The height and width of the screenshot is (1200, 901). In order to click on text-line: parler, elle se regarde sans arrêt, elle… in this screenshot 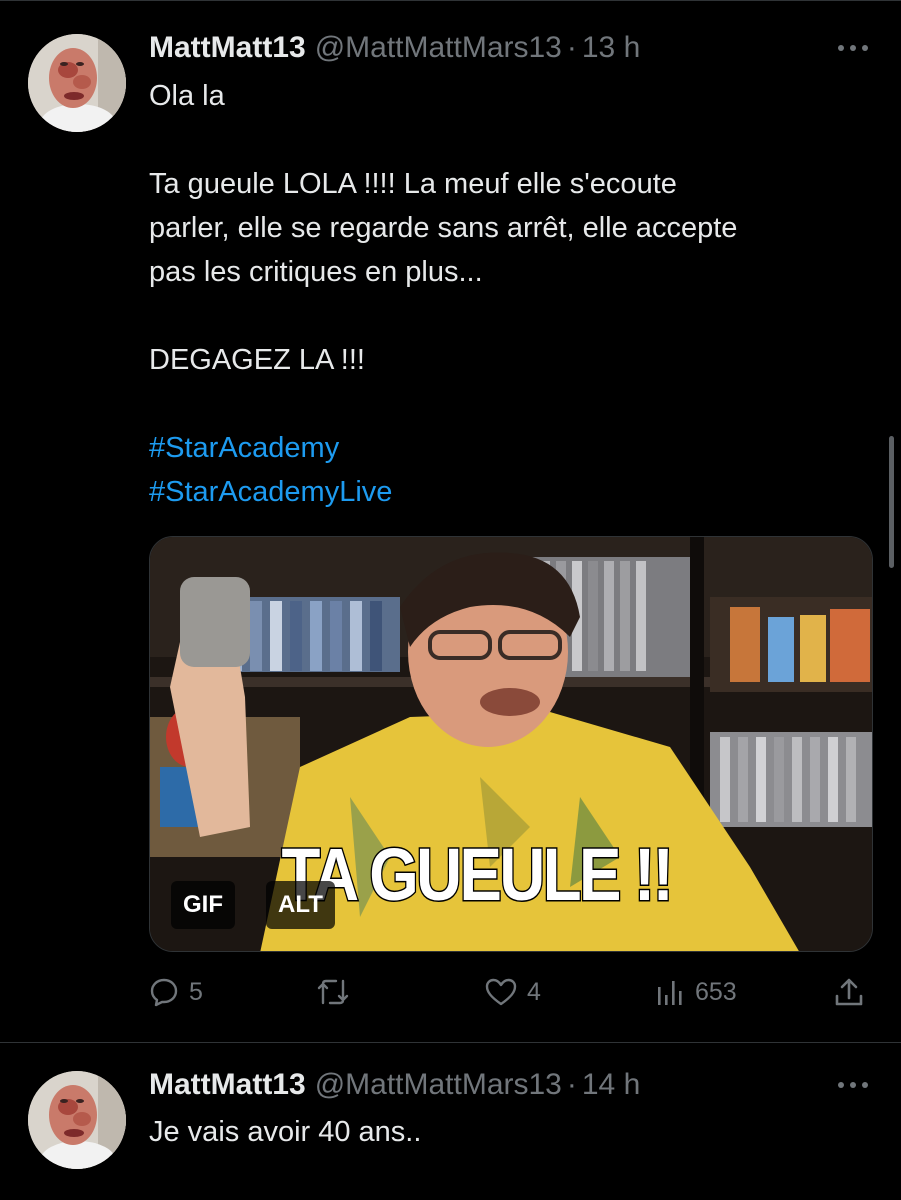, I will do `click(443, 228)`.